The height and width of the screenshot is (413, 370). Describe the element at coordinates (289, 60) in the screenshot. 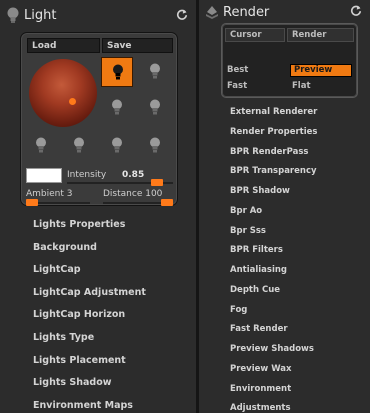

I see `render-subpalette: Cursor Render Best Preview Fast Flat` at that location.